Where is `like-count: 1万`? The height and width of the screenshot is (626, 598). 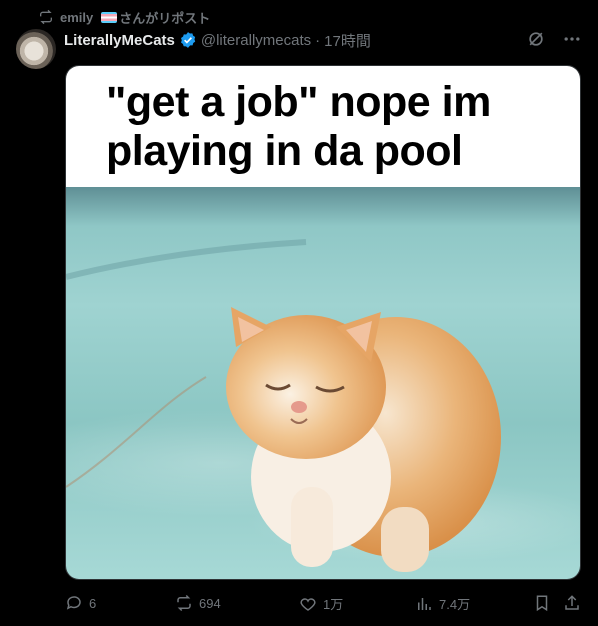 like-count: 1万 is located at coordinates (333, 604).